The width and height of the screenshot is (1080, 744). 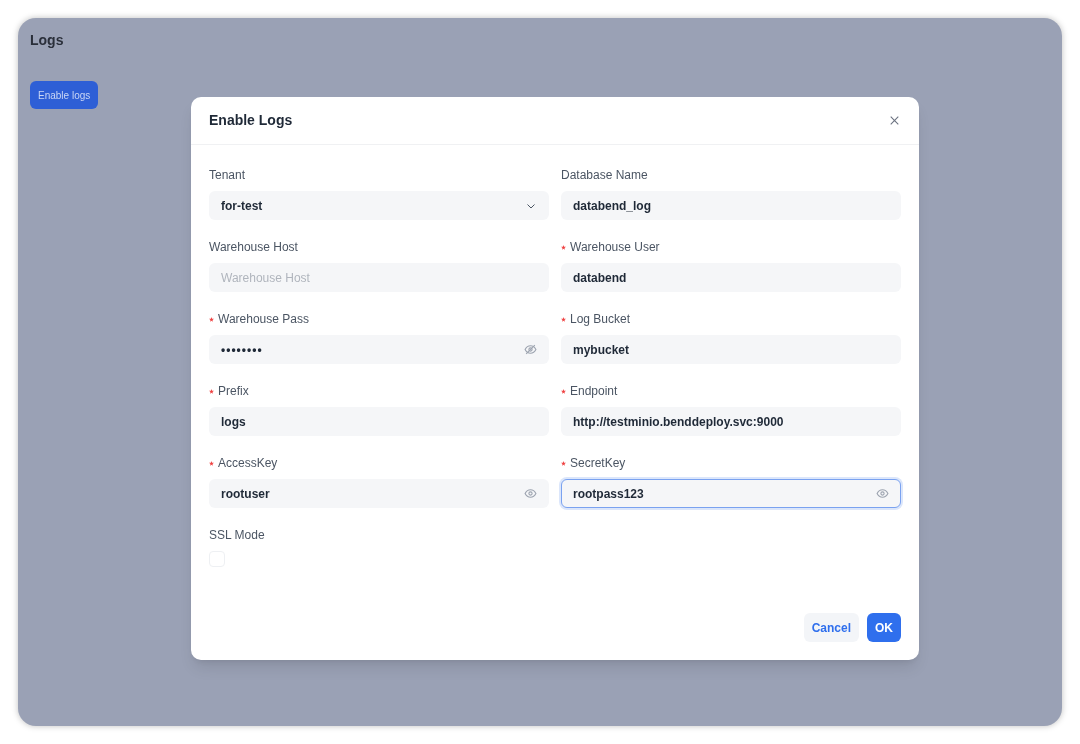 What do you see at coordinates (594, 391) in the screenshot?
I see `field-label: Endpoint` at bounding box center [594, 391].